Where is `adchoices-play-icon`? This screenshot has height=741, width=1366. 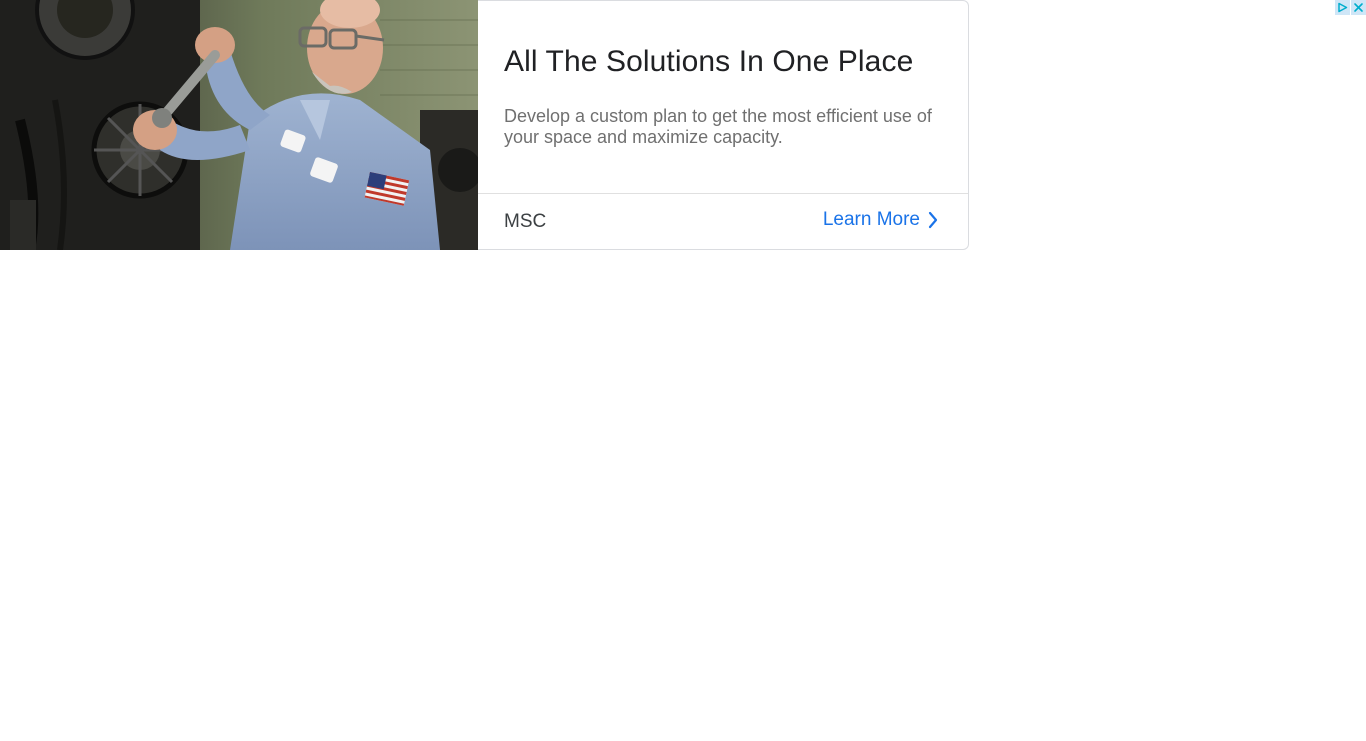
adchoices-play-icon is located at coordinates (1342, 7).